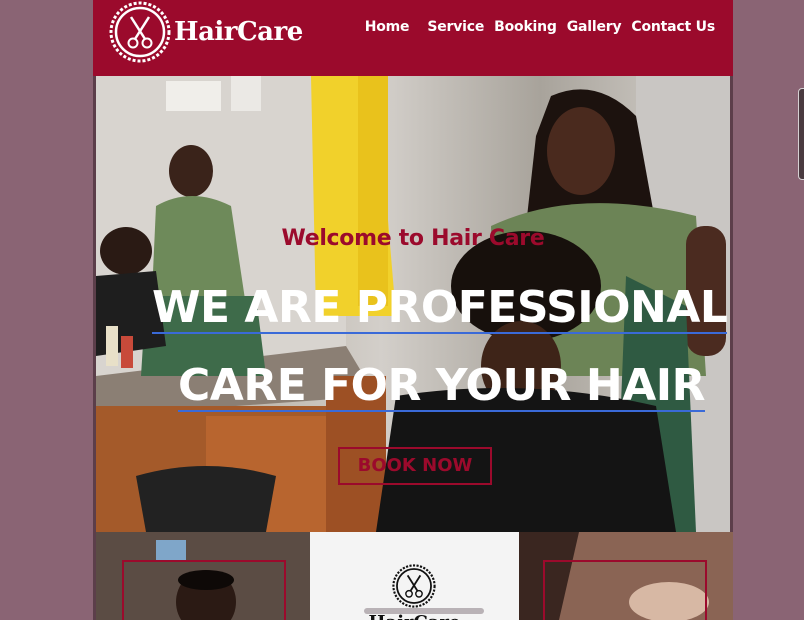 Image resolution: width=804 pixels, height=620 pixels. What do you see at coordinates (442, 386) in the screenshot?
I see `hero-title-line-2: CARE FOR YOUR HAIR` at bounding box center [442, 386].